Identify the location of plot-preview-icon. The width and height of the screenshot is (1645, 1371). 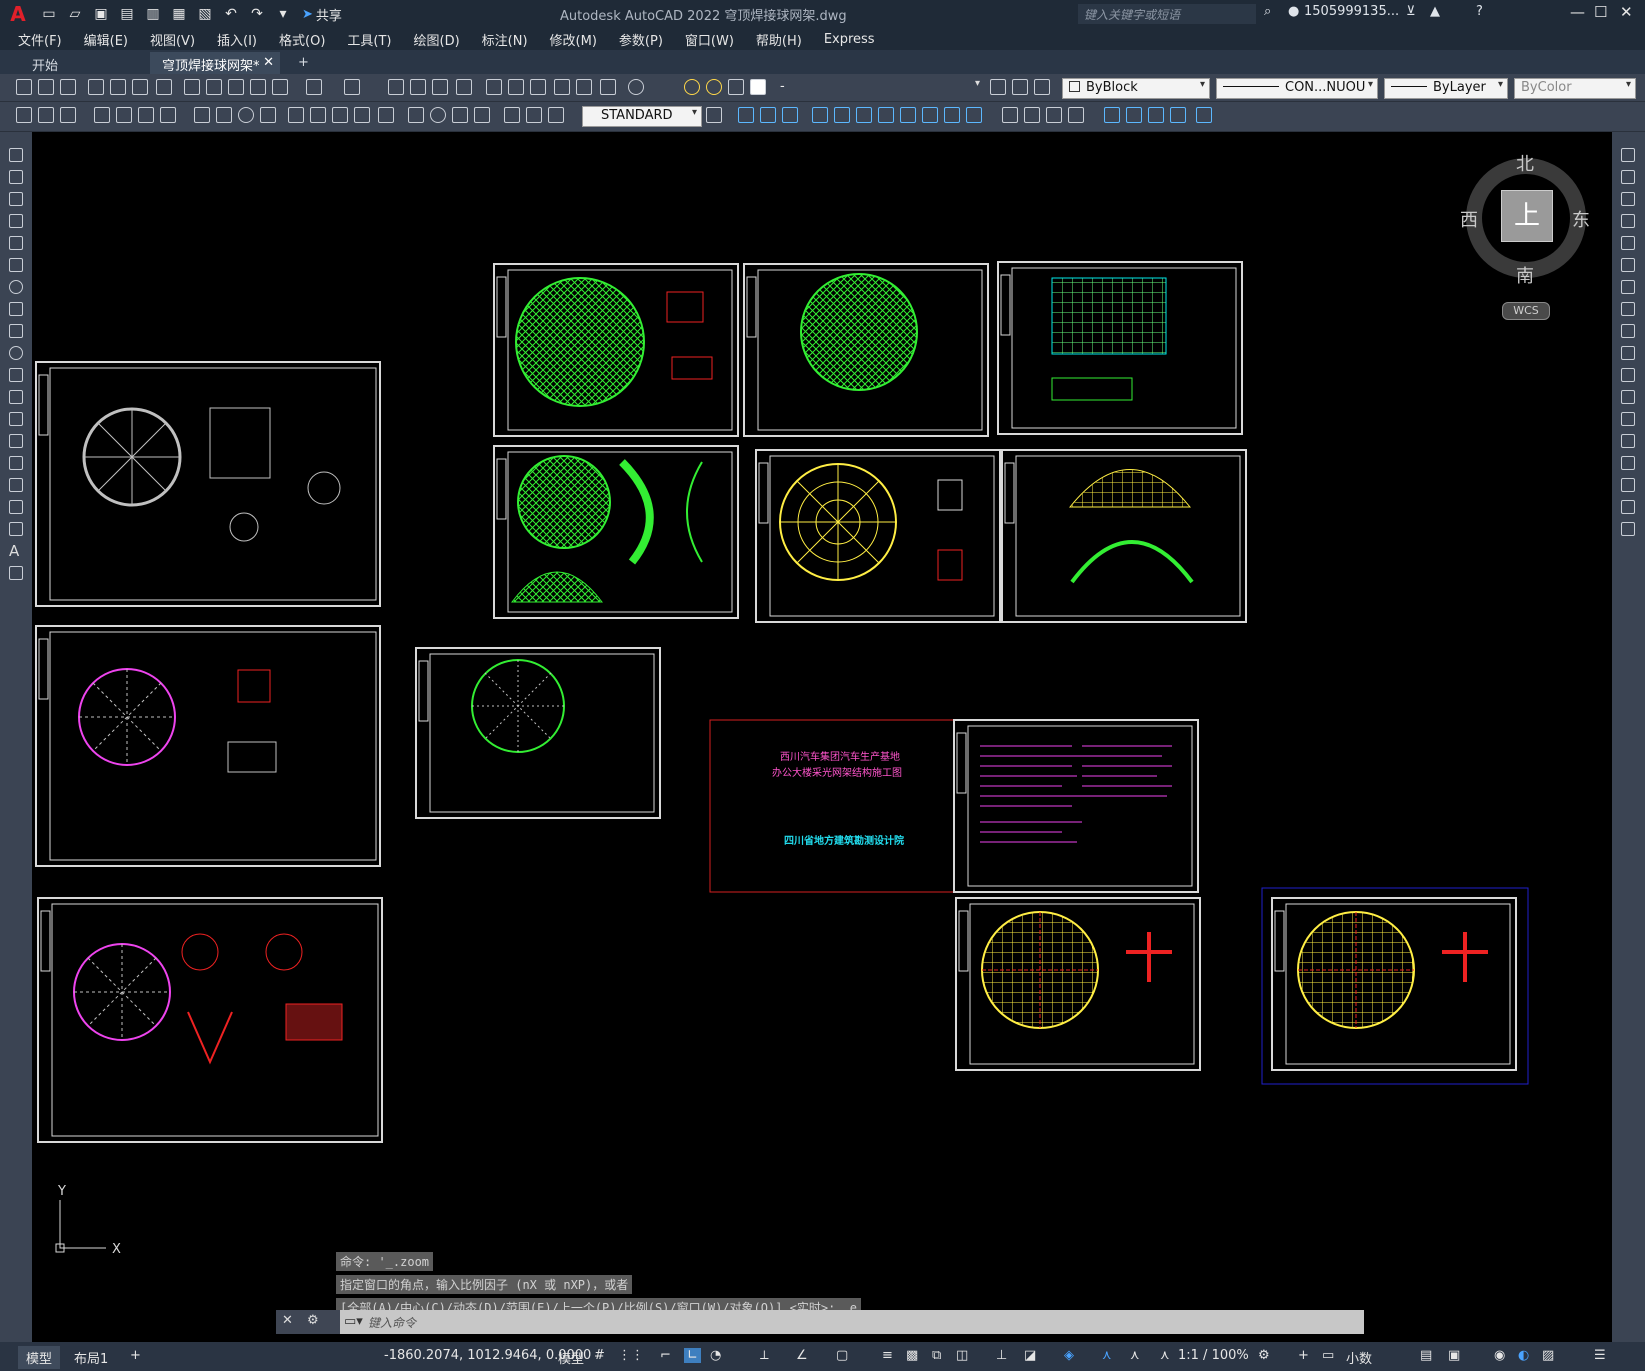
(118, 87).